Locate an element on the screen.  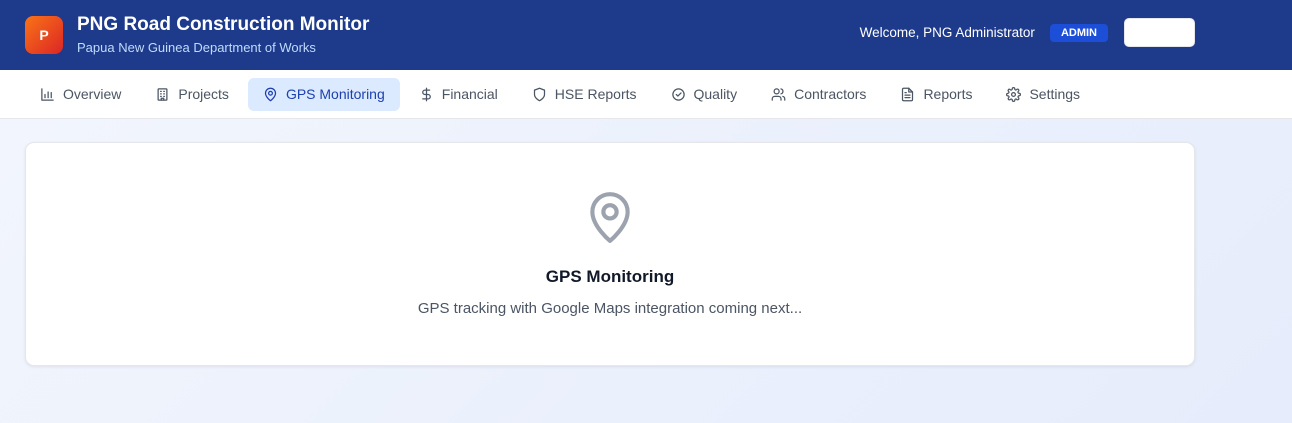
tab-reports: Reports is located at coordinates (936, 94).